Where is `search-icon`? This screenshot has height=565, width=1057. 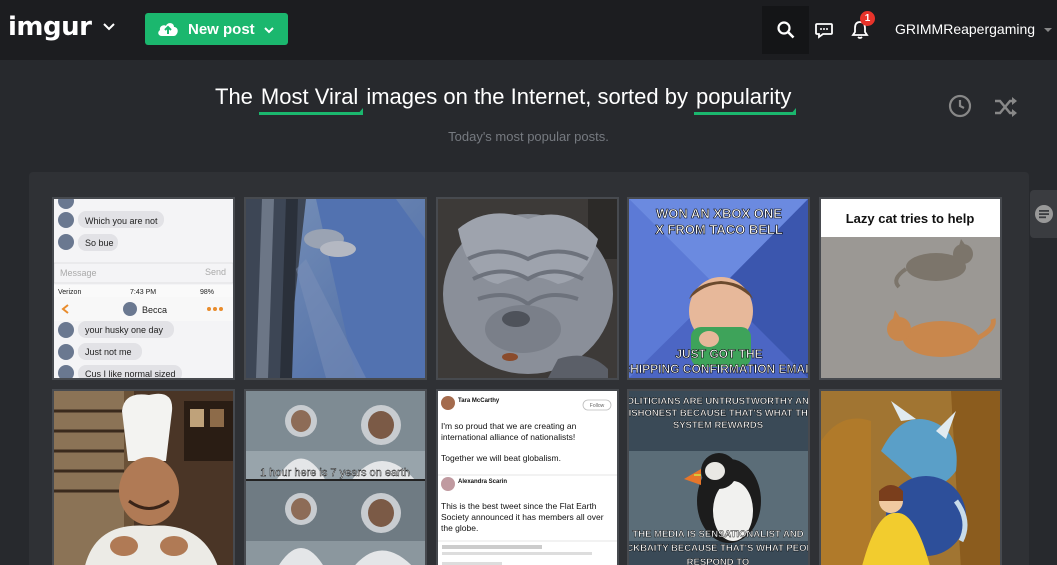 search-icon is located at coordinates (786, 30).